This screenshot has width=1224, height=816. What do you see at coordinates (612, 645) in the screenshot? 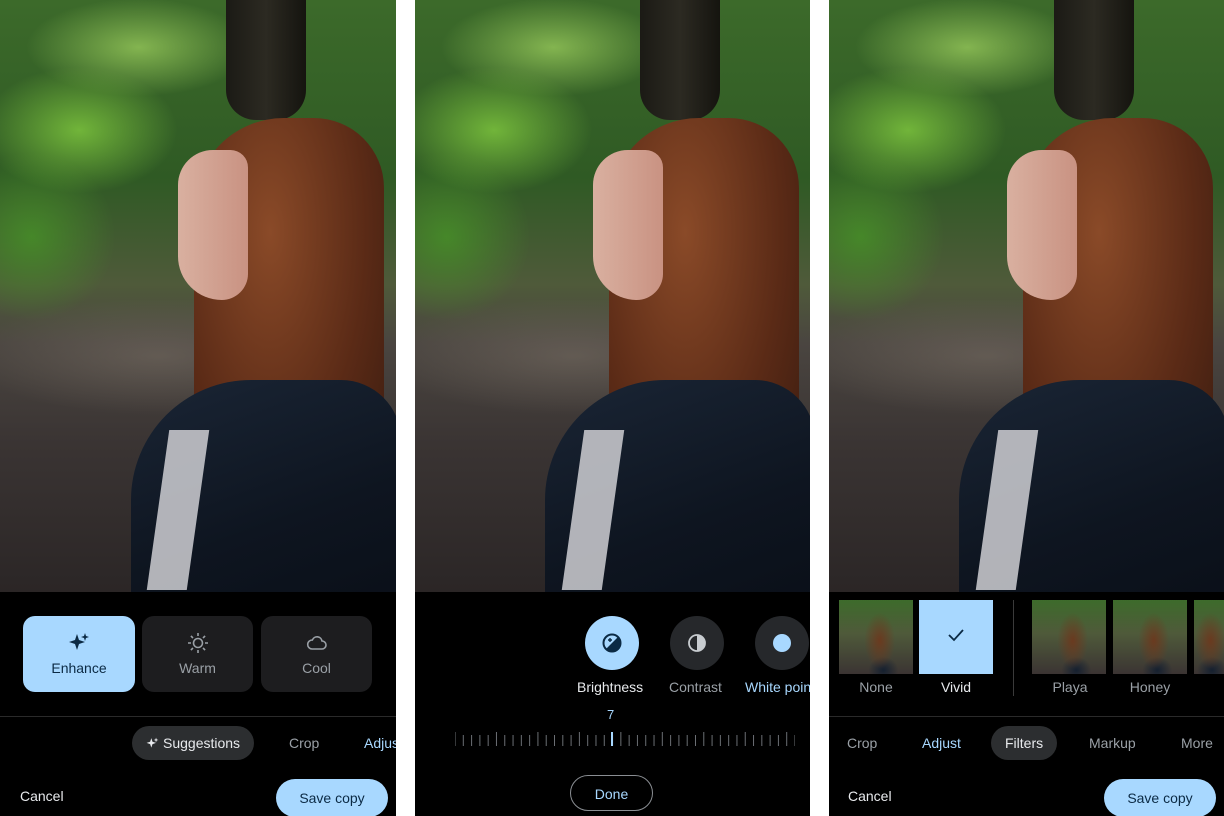
I see `brightness-icon` at bounding box center [612, 645].